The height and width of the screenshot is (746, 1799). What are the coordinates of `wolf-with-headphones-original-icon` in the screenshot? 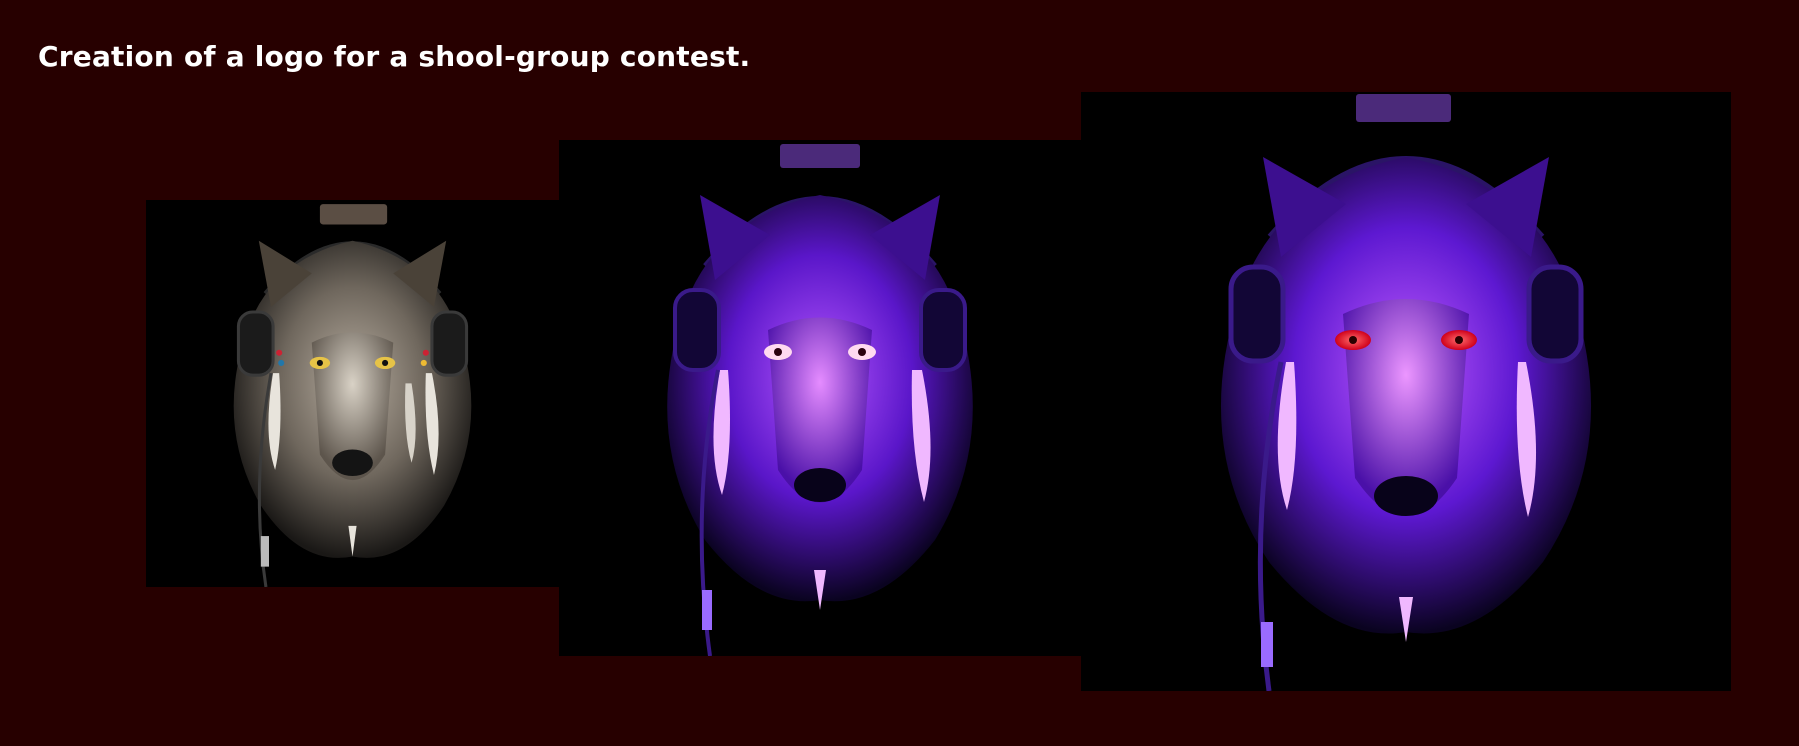 It's located at (352, 395).